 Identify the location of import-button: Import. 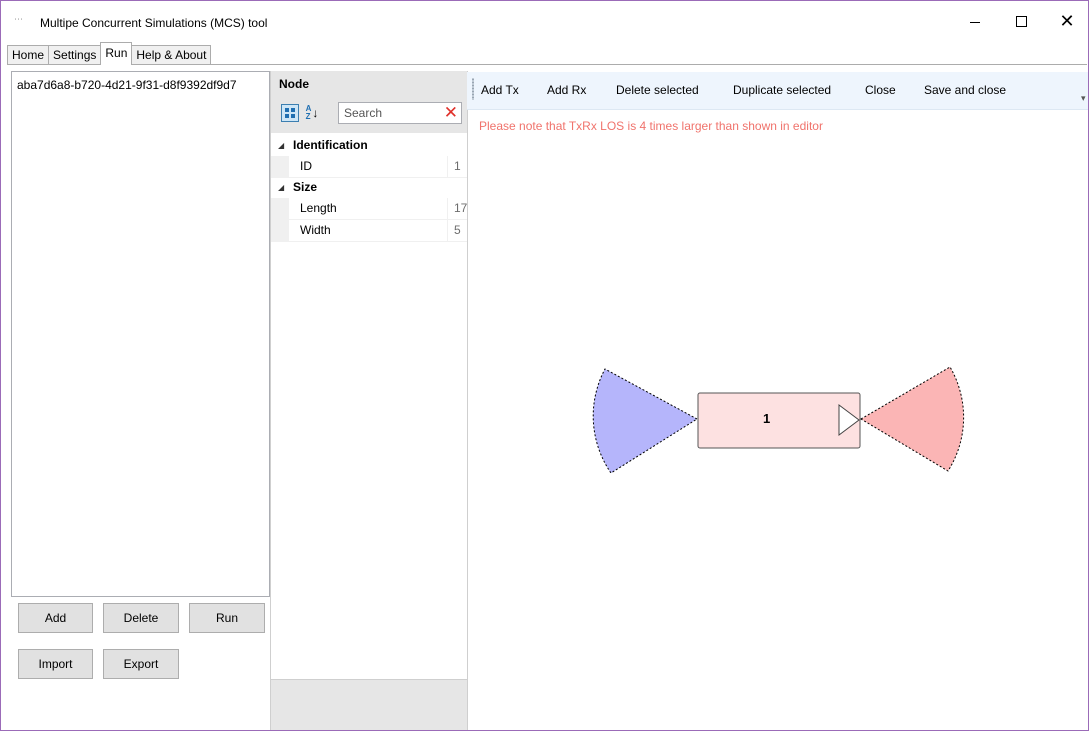
(55, 664).